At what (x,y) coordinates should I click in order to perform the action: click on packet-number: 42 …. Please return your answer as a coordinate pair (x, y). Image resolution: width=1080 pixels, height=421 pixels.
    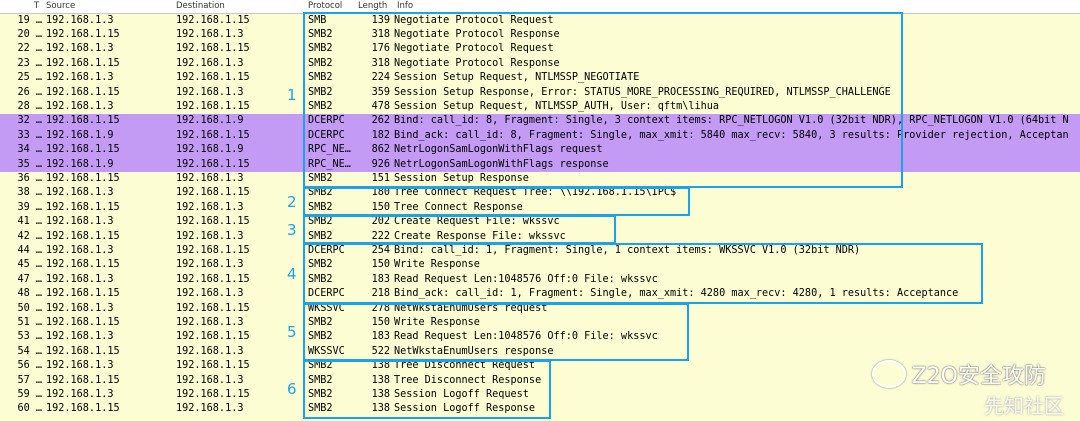
    Looking at the image, I should click on (29, 236).